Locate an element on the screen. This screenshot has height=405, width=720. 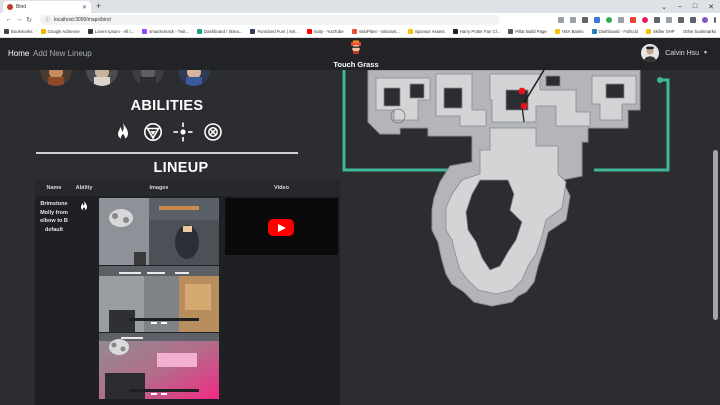
bookmark-item: Pillar Build Page is located at coordinates (527, 31).